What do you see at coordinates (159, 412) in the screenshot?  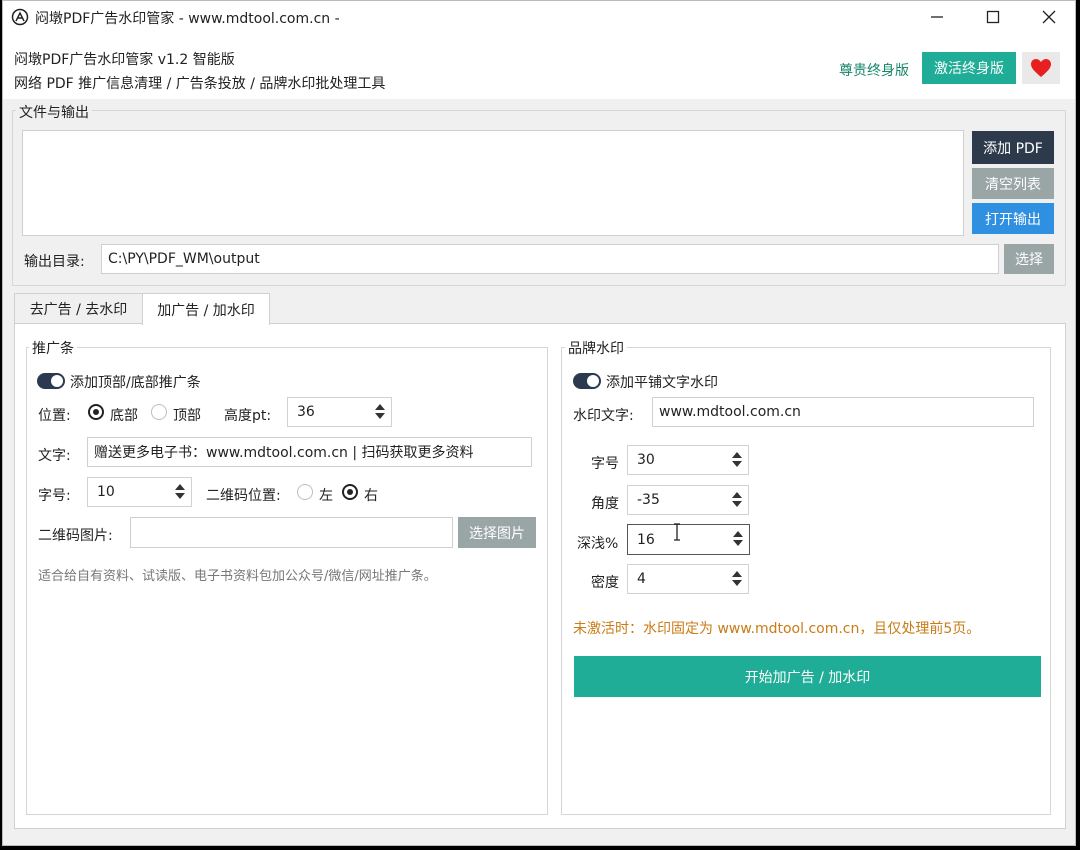 I see `position-top-radio` at bounding box center [159, 412].